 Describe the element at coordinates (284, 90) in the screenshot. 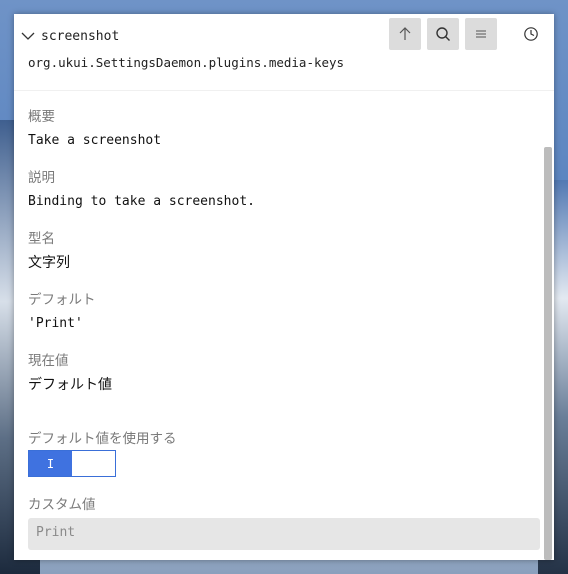

I see `divider` at that location.